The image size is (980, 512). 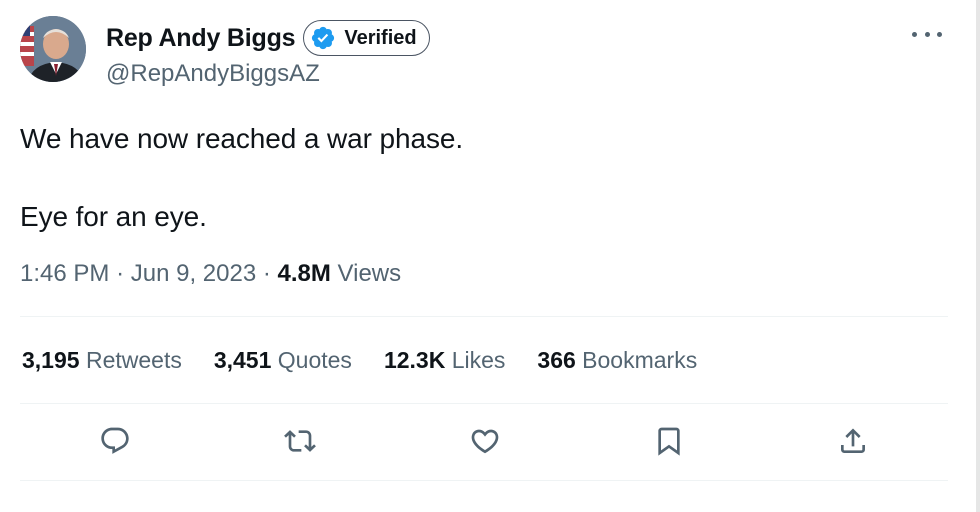 What do you see at coordinates (323, 38) in the screenshot?
I see `verified-check-icon` at bounding box center [323, 38].